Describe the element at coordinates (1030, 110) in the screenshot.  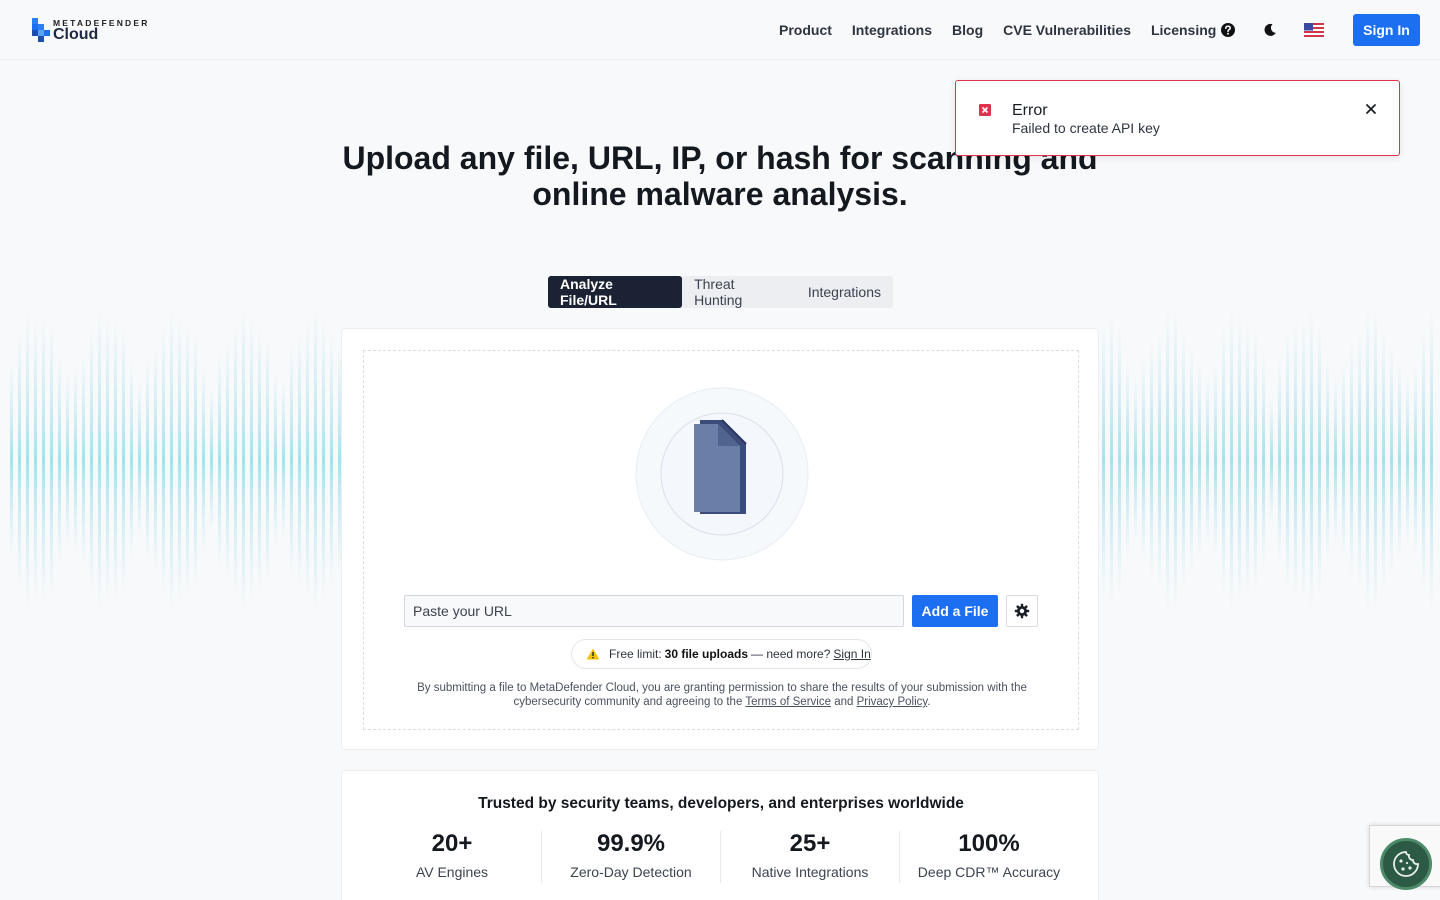
I see `toast-title: Error` at that location.